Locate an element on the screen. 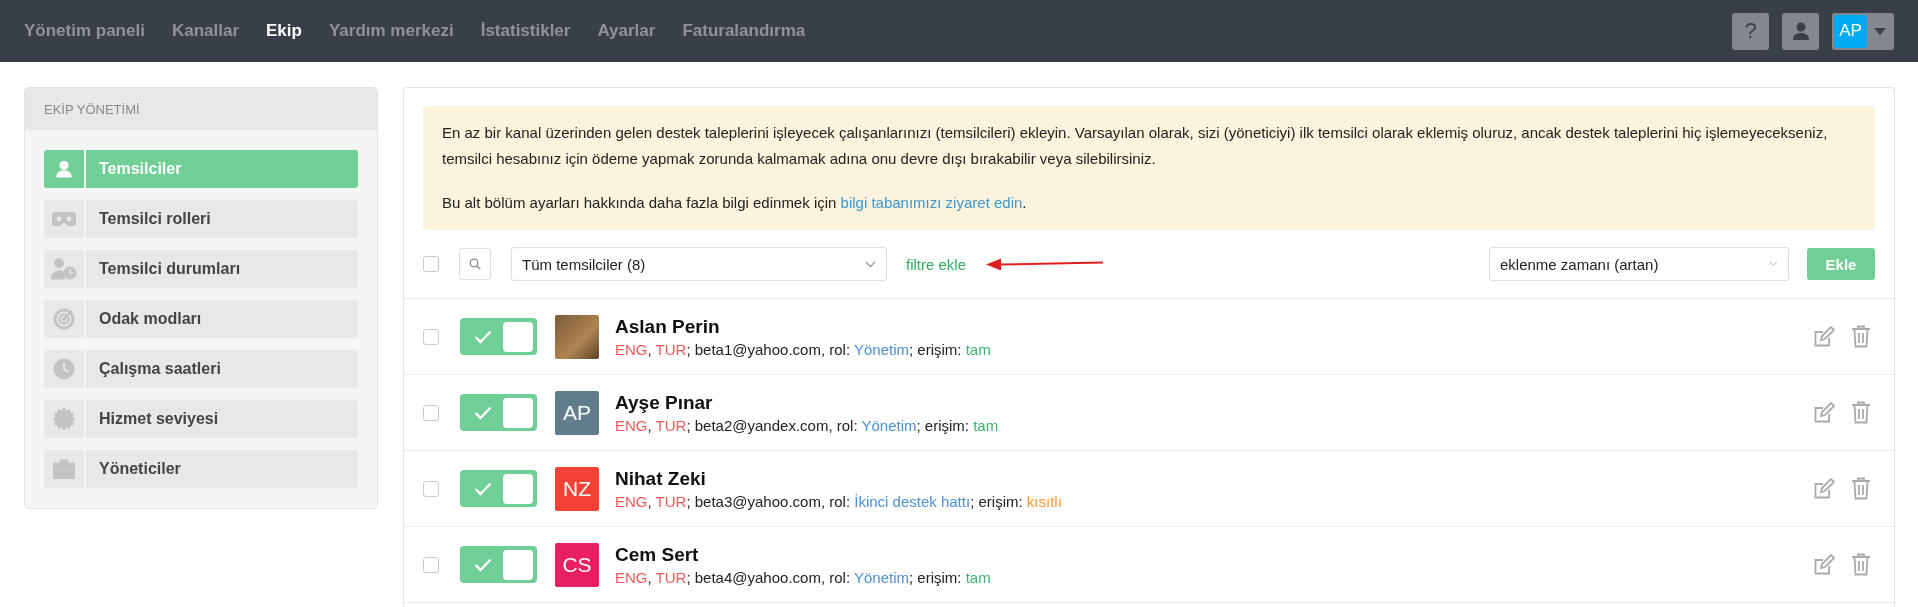 Image resolution: width=1918 pixels, height=607 pixels. user-menu-button: AP is located at coordinates (1863, 31).